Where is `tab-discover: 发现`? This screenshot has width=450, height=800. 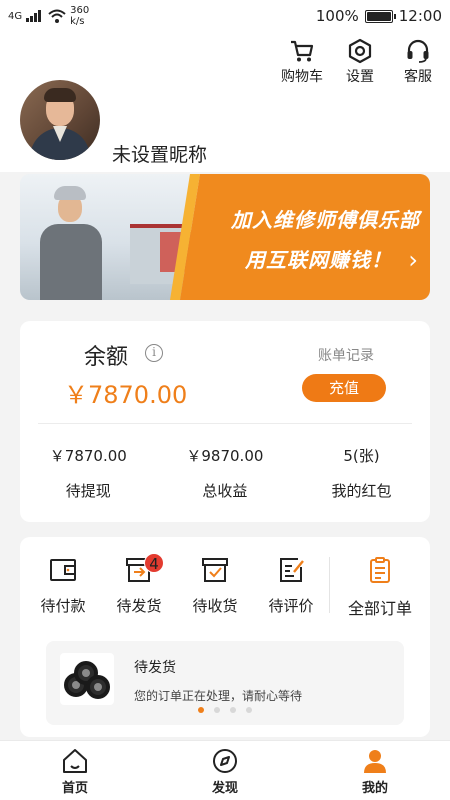 tab-discover: 发现 is located at coordinates (225, 770).